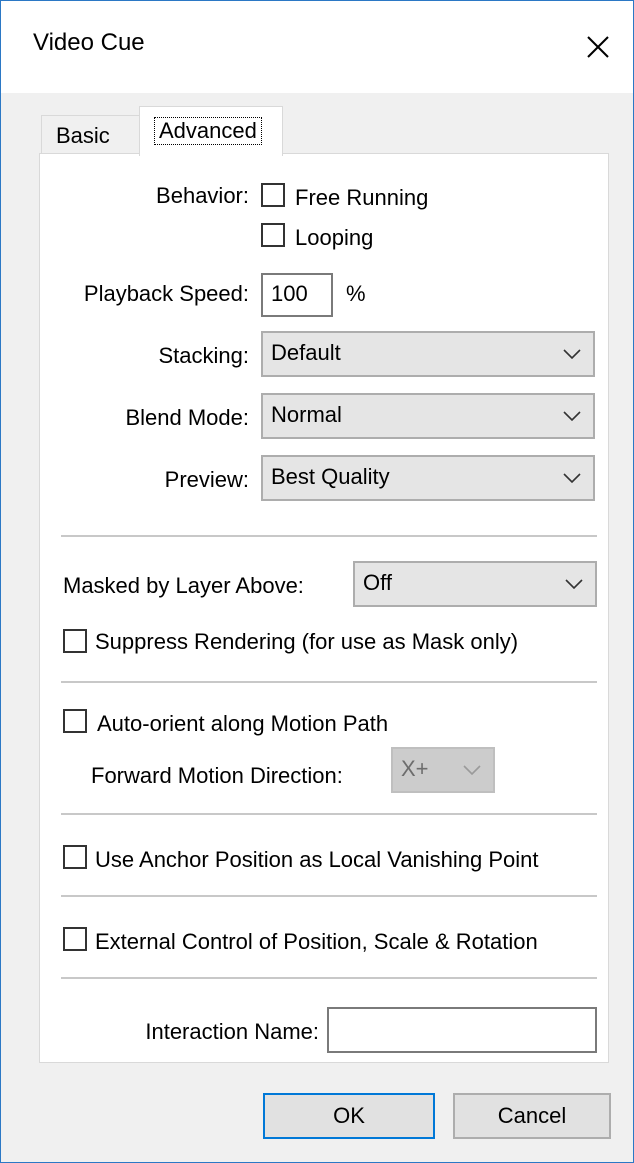 Image resolution: width=634 pixels, height=1163 pixels. What do you see at coordinates (89, 42) in the screenshot?
I see `window-title: Video Cue` at bounding box center [89, 42].